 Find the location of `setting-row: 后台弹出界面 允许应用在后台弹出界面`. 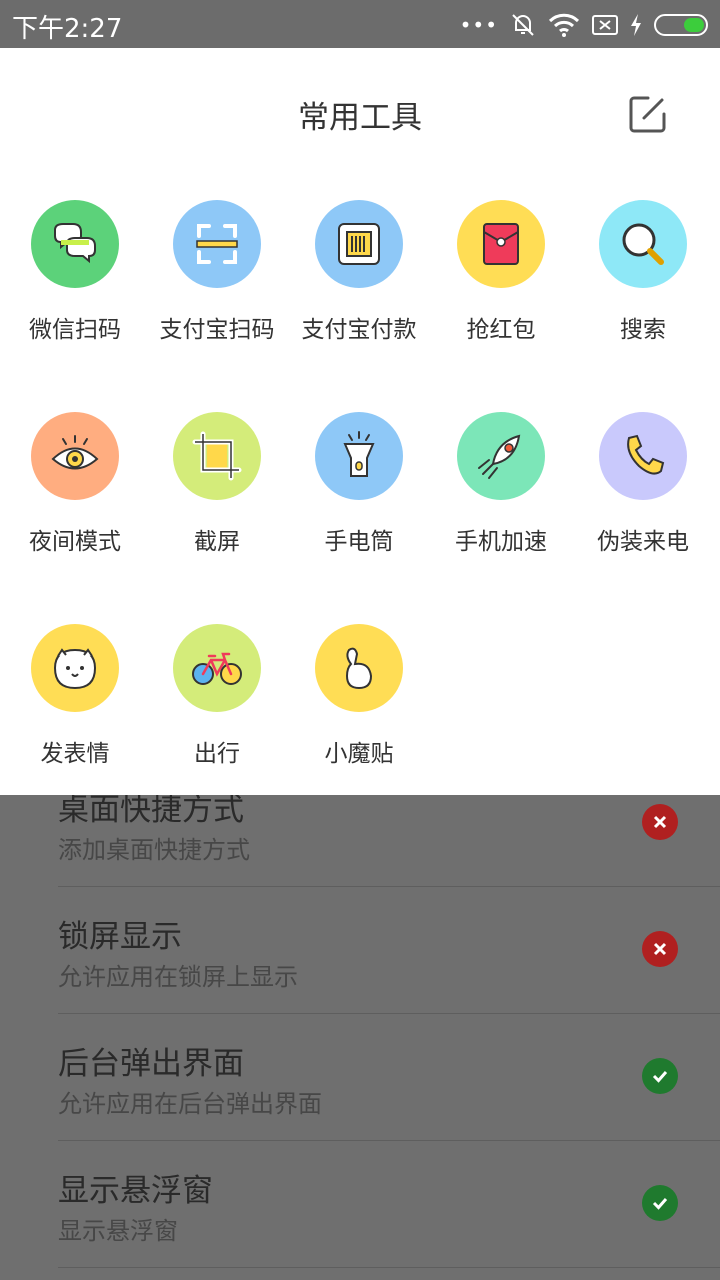

setting-row: 后台弹出界面 允许应用在后台弹出界面 is located at coordinates (389, 1077).